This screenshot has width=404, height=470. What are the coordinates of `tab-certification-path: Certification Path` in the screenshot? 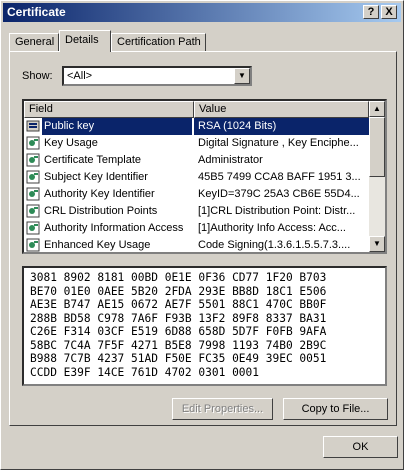 It's located at (158, 42).